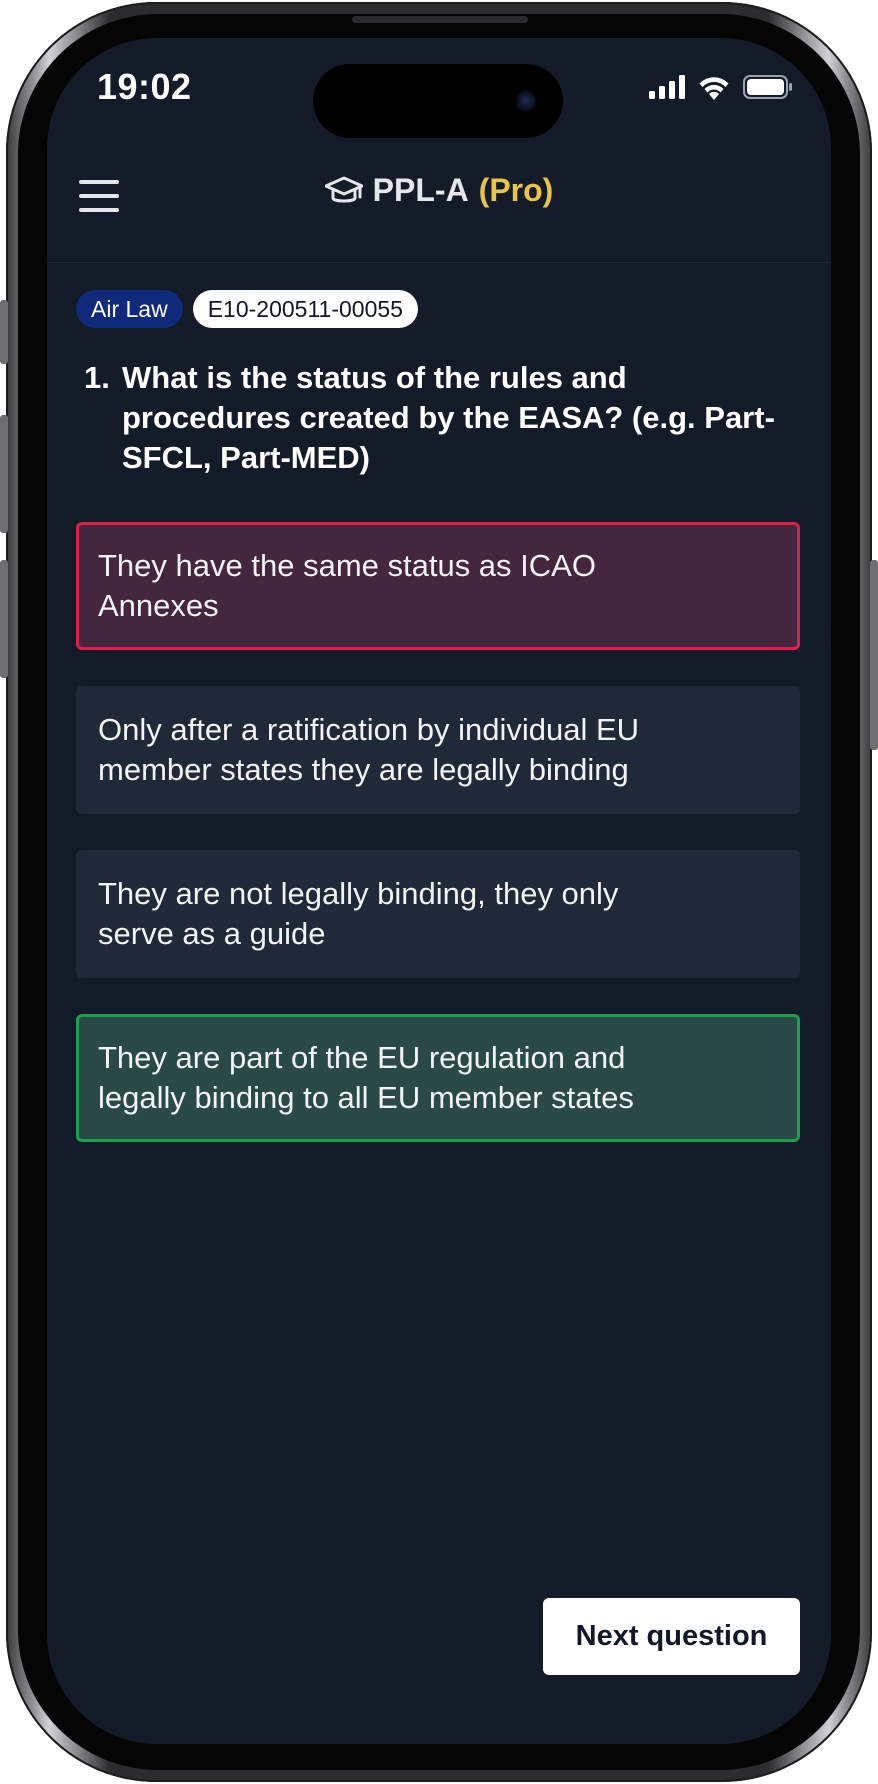 The height and width of the screenshot is (1784, 878). What do you see at coordinates (305, 309) in the screenshot?
I see `question-code-tag: E10-200511-00055` at bounding box center [305, 309].